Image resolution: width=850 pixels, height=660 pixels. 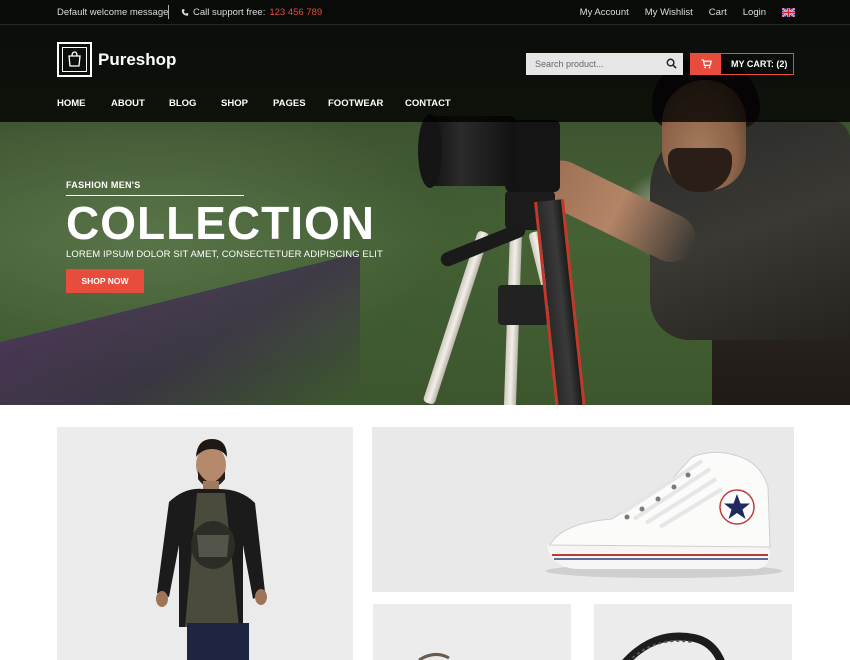 What do you see at coordinates (669, 12) in the screenshot?
I see `link-my-wishlist: My Wishlist` at bounding box center [669, 12].